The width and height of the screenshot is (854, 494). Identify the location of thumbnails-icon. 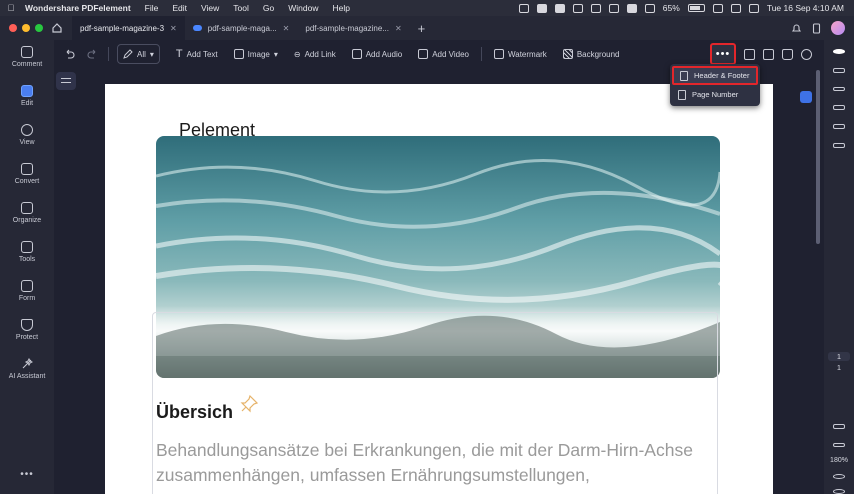
(839, 126).